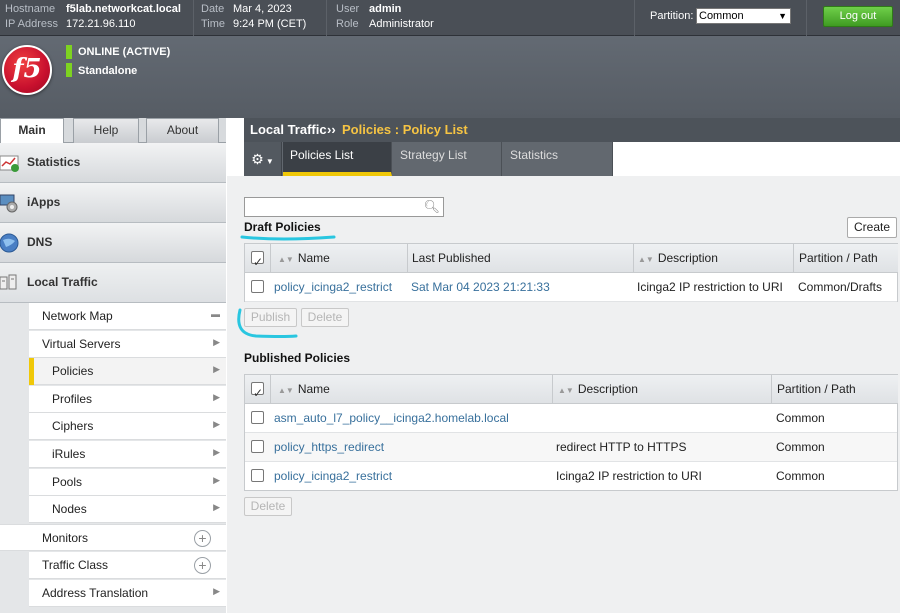  What do you see at coordinates (329, 447) in the screenshot?
I see `policy-name-link: policy_https_redirect` at bounding box center [329, 447].